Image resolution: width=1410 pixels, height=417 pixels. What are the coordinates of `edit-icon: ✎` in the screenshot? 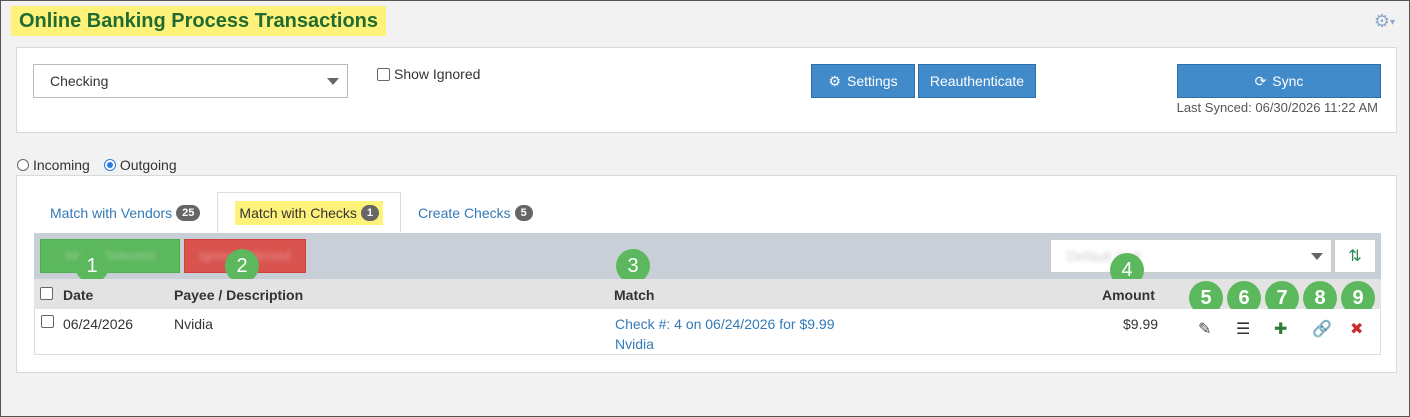 It's located at (1204, 329).